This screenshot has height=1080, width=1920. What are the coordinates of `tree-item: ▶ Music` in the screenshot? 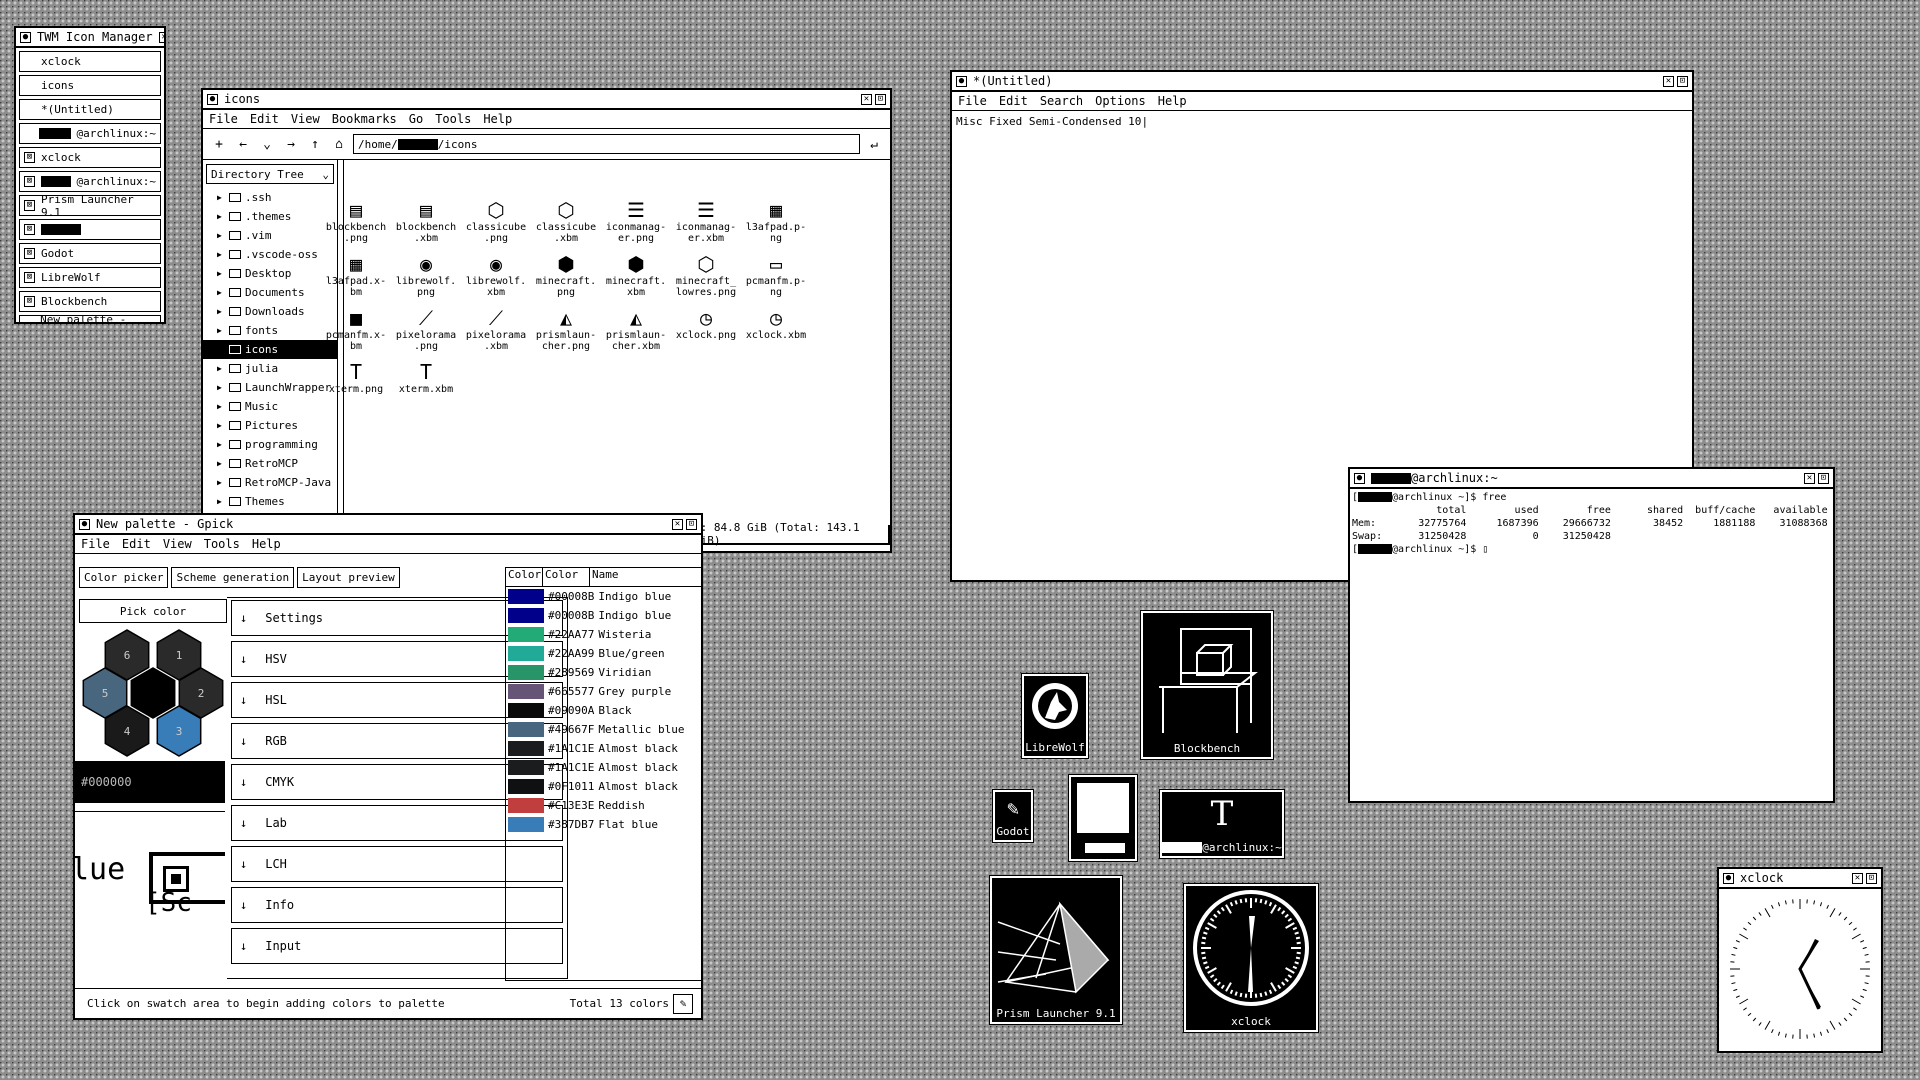 It's located at (270, 406).